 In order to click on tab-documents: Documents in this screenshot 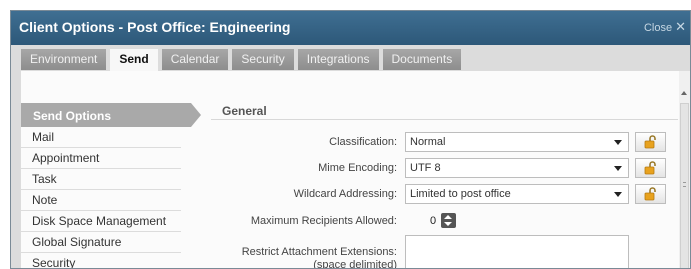, I will do `click(422, 59)`.